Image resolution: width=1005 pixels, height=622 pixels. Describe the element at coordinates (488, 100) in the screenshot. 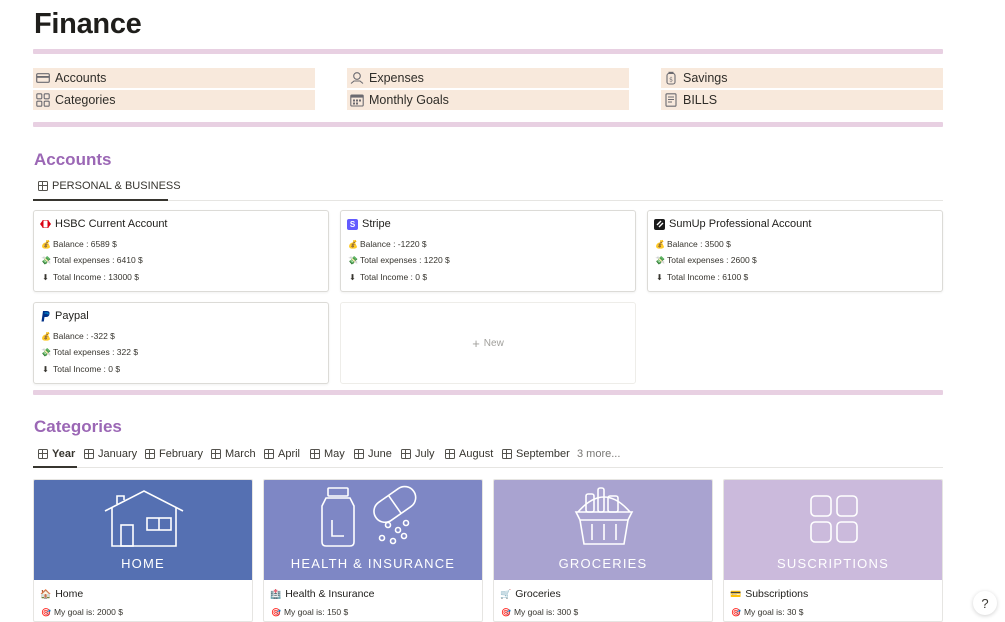

I see `nav-monthly-goals: Monthly Goals` at that location.